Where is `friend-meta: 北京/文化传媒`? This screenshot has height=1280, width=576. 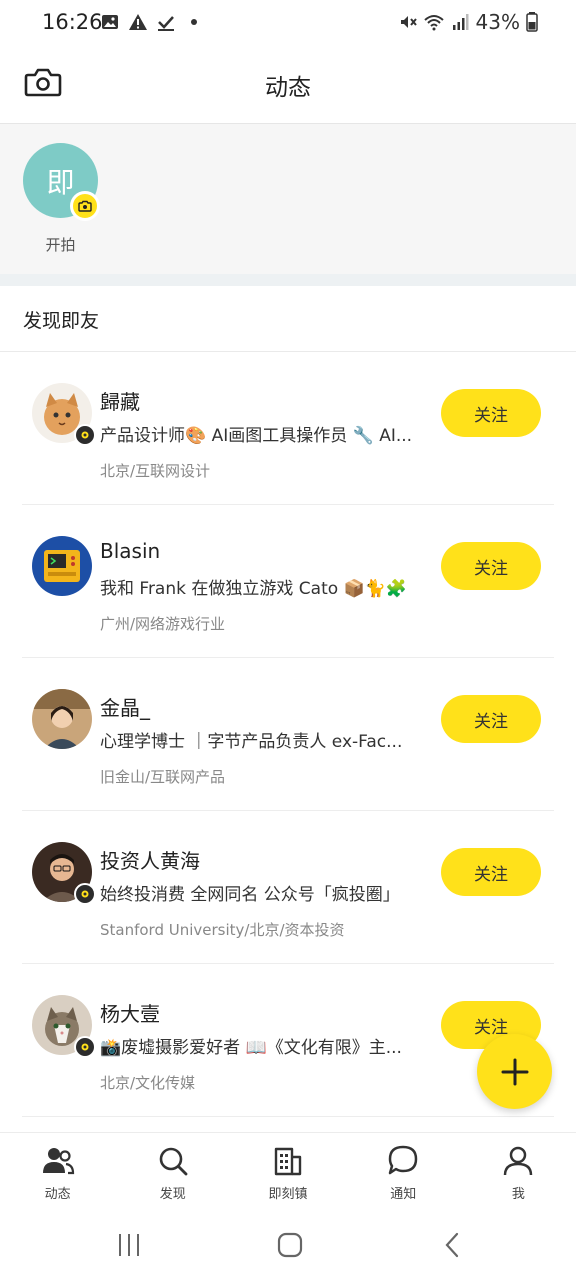
friend-meta: 北京/文化传媒 is located at coordinates (148, 1083).